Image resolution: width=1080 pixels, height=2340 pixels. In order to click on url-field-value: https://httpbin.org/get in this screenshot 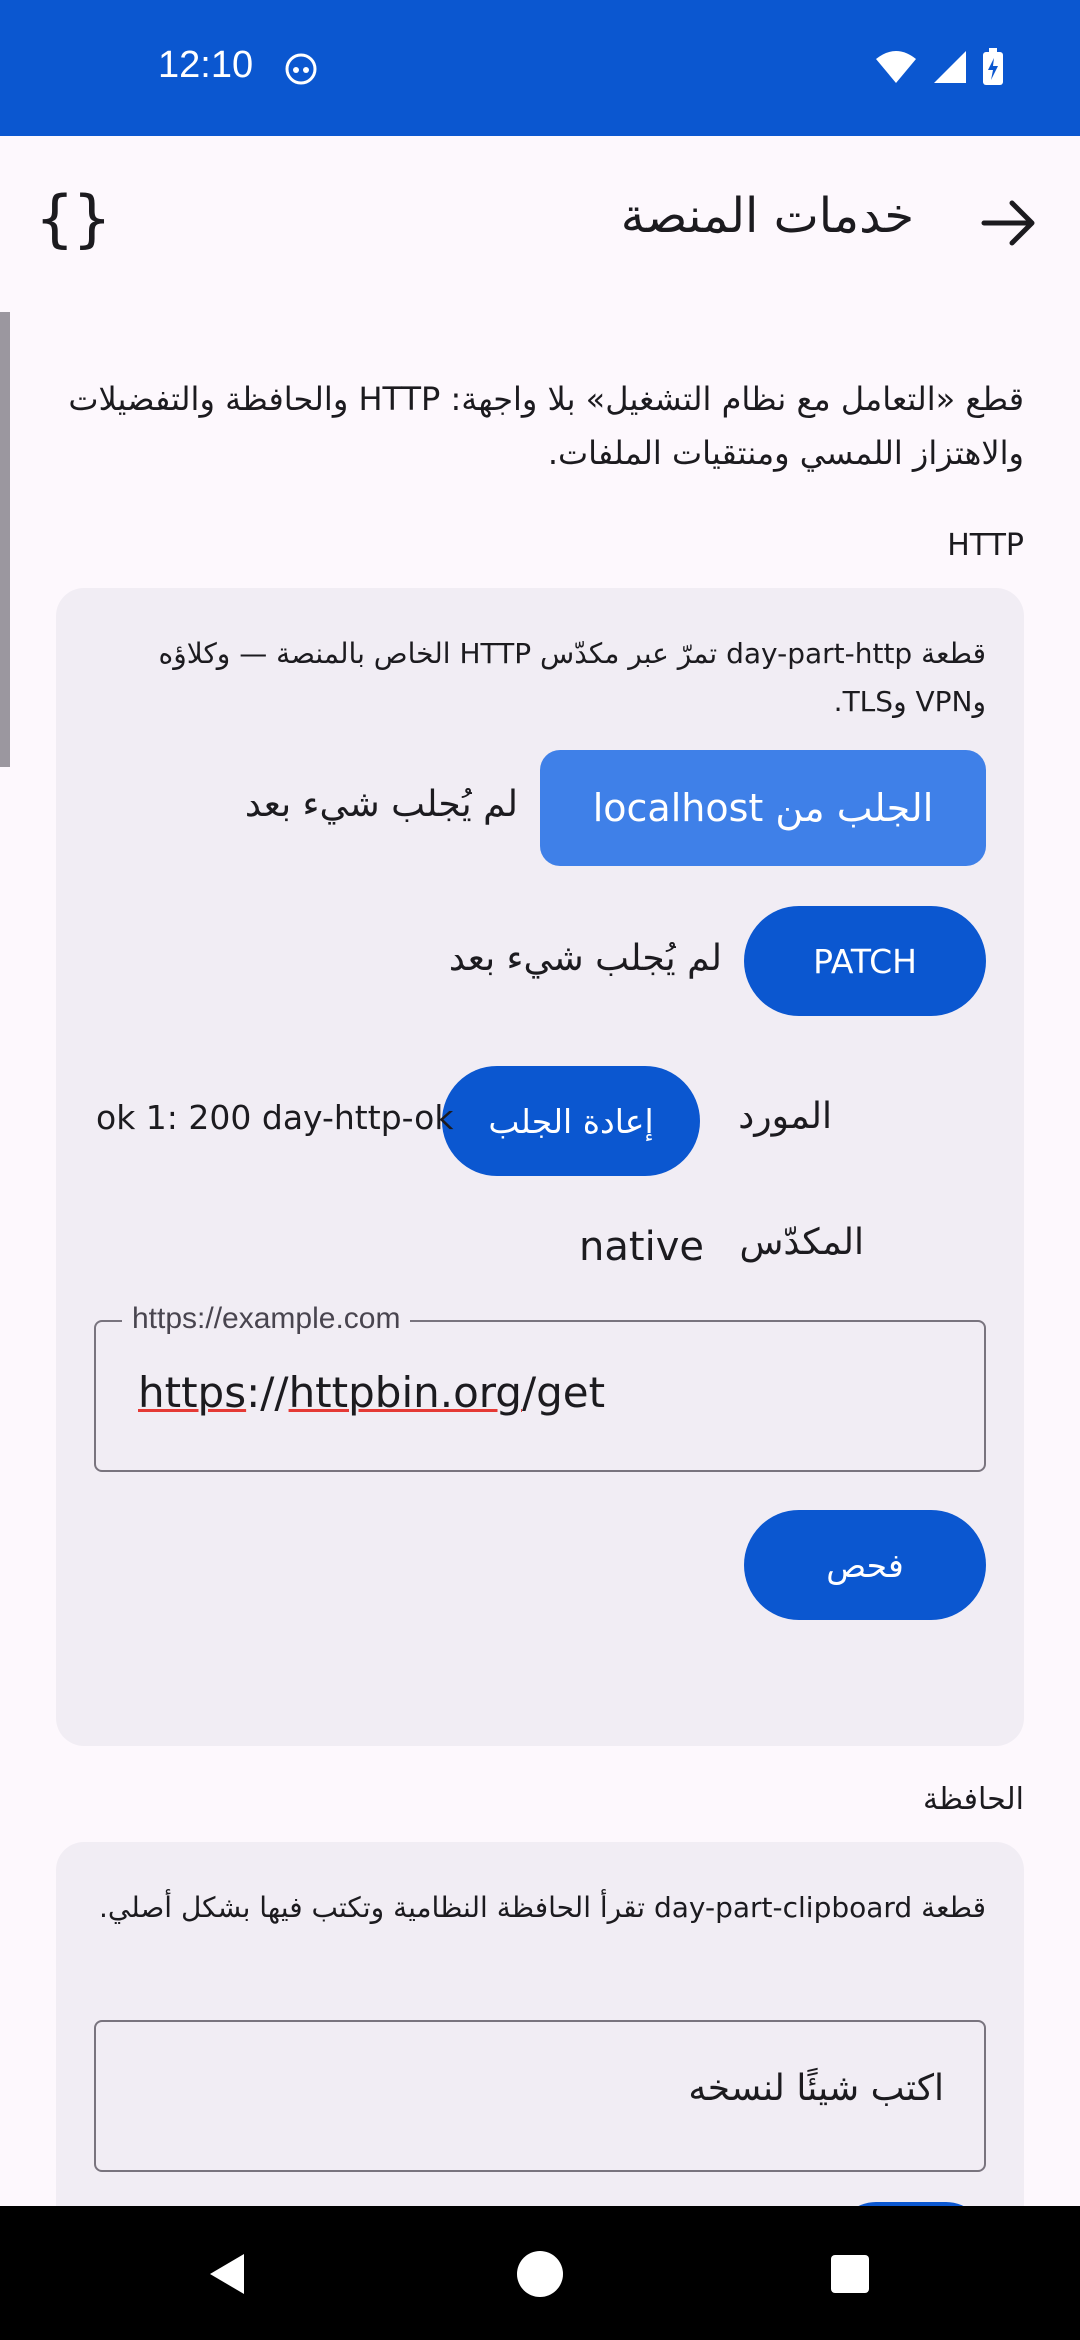, I will do `click(371, 1392)`.